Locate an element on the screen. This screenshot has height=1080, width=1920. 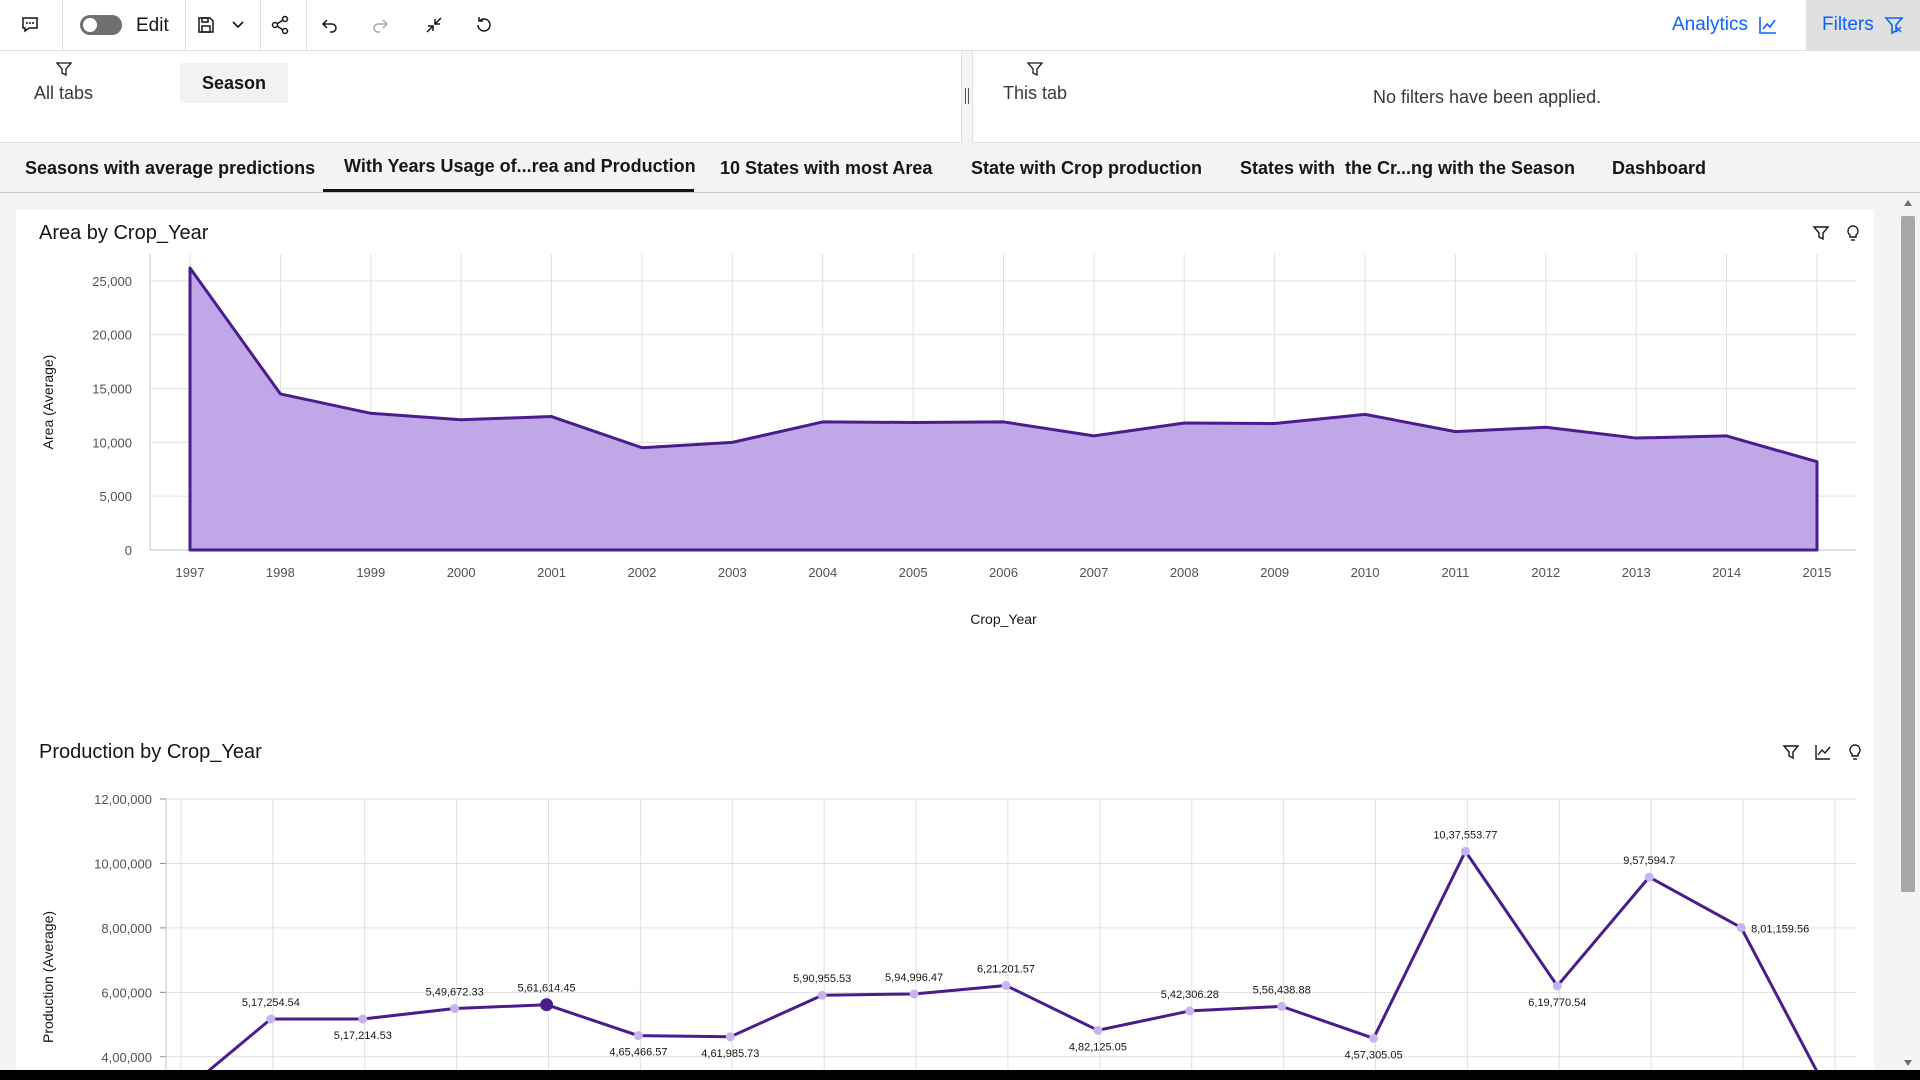
x-tick-label: 2004 is located at coordinates (822, 572).